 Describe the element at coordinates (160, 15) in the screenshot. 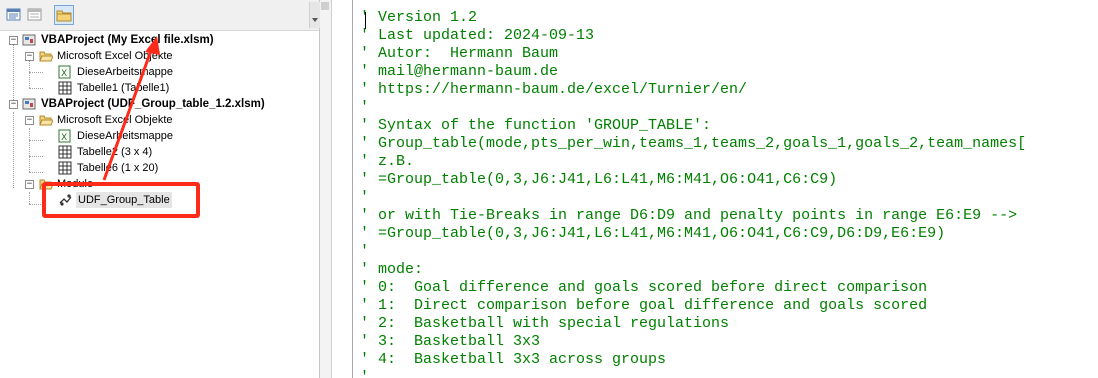

I see `explorer-toolbar` at that location.